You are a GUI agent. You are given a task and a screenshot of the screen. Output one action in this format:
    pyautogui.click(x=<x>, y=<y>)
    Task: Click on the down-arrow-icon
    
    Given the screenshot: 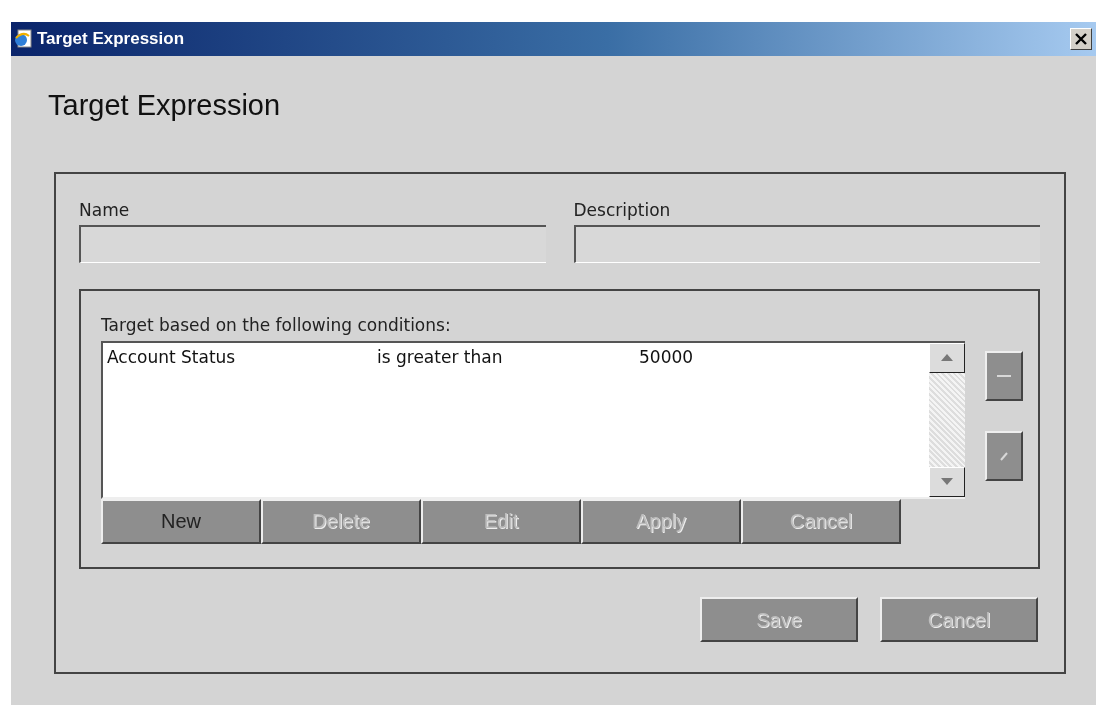 What is the action you would take?
    pyautogui.click(x=947, y=481)
    